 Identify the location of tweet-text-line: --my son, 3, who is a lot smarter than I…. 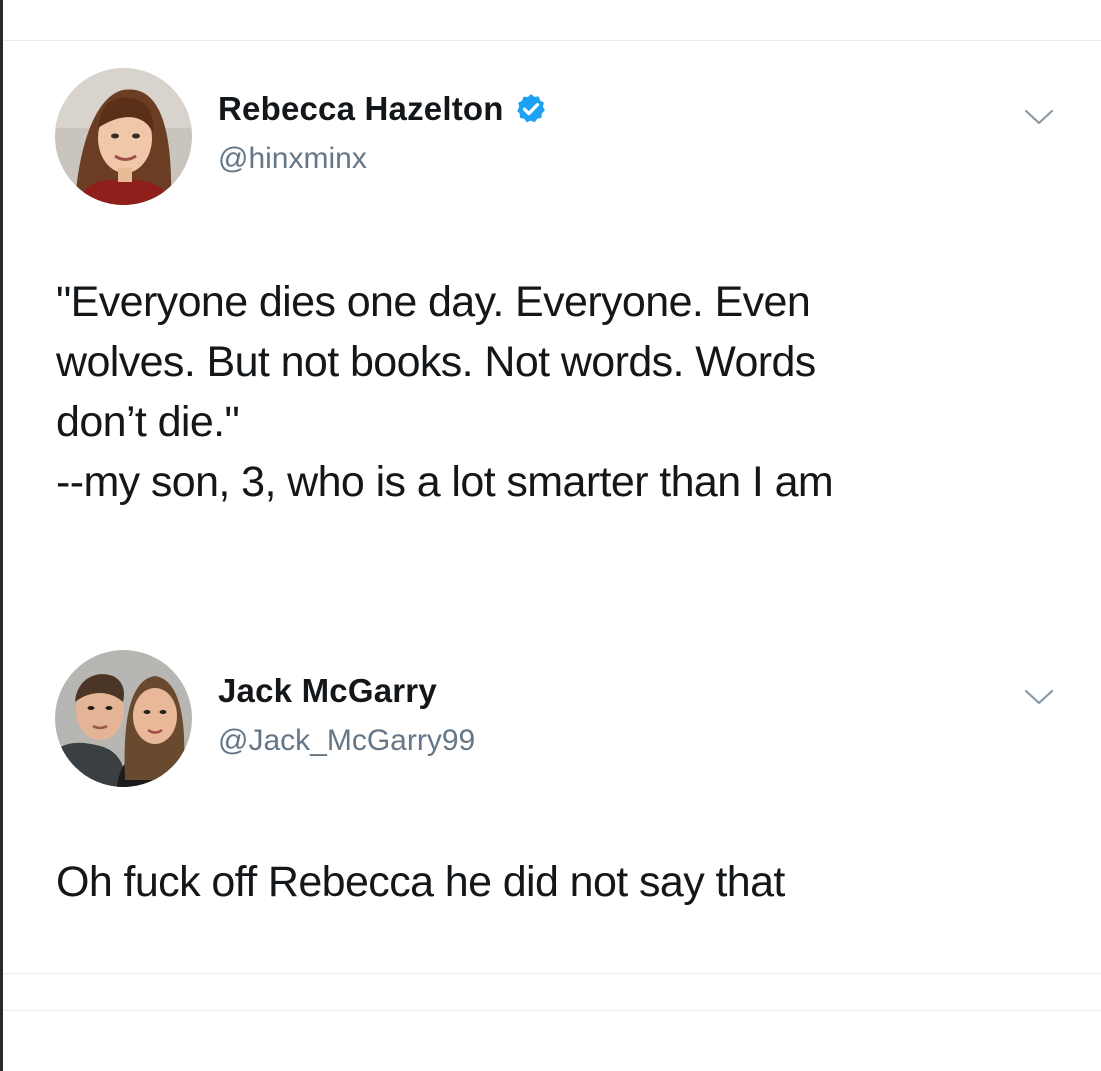
(445, 482).